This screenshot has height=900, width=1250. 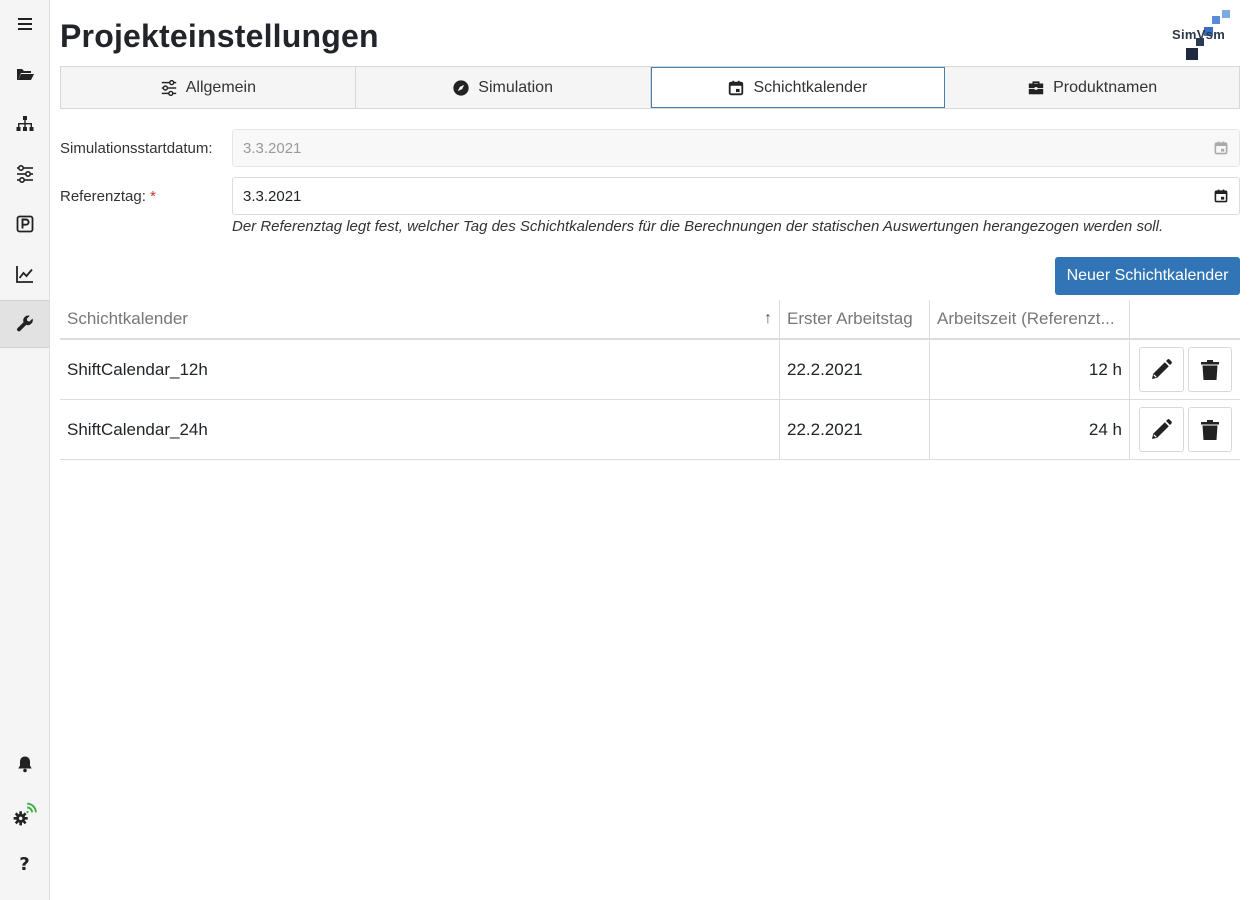 I want to click on reference-day-label: Referenztag: *, so click(x=108, y=196).